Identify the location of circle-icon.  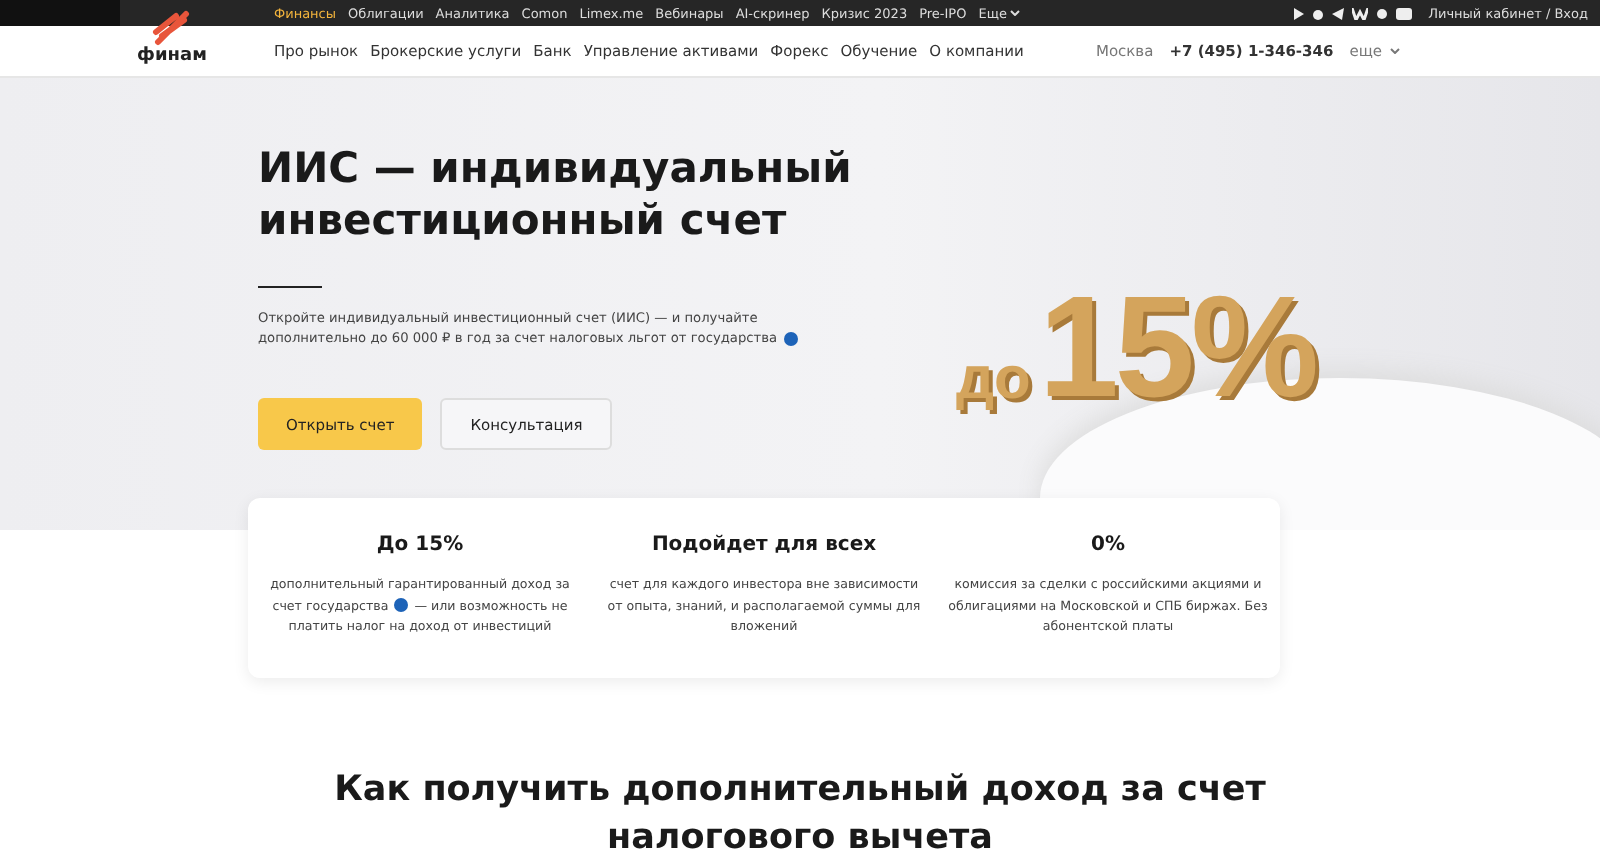
(1382, 13).